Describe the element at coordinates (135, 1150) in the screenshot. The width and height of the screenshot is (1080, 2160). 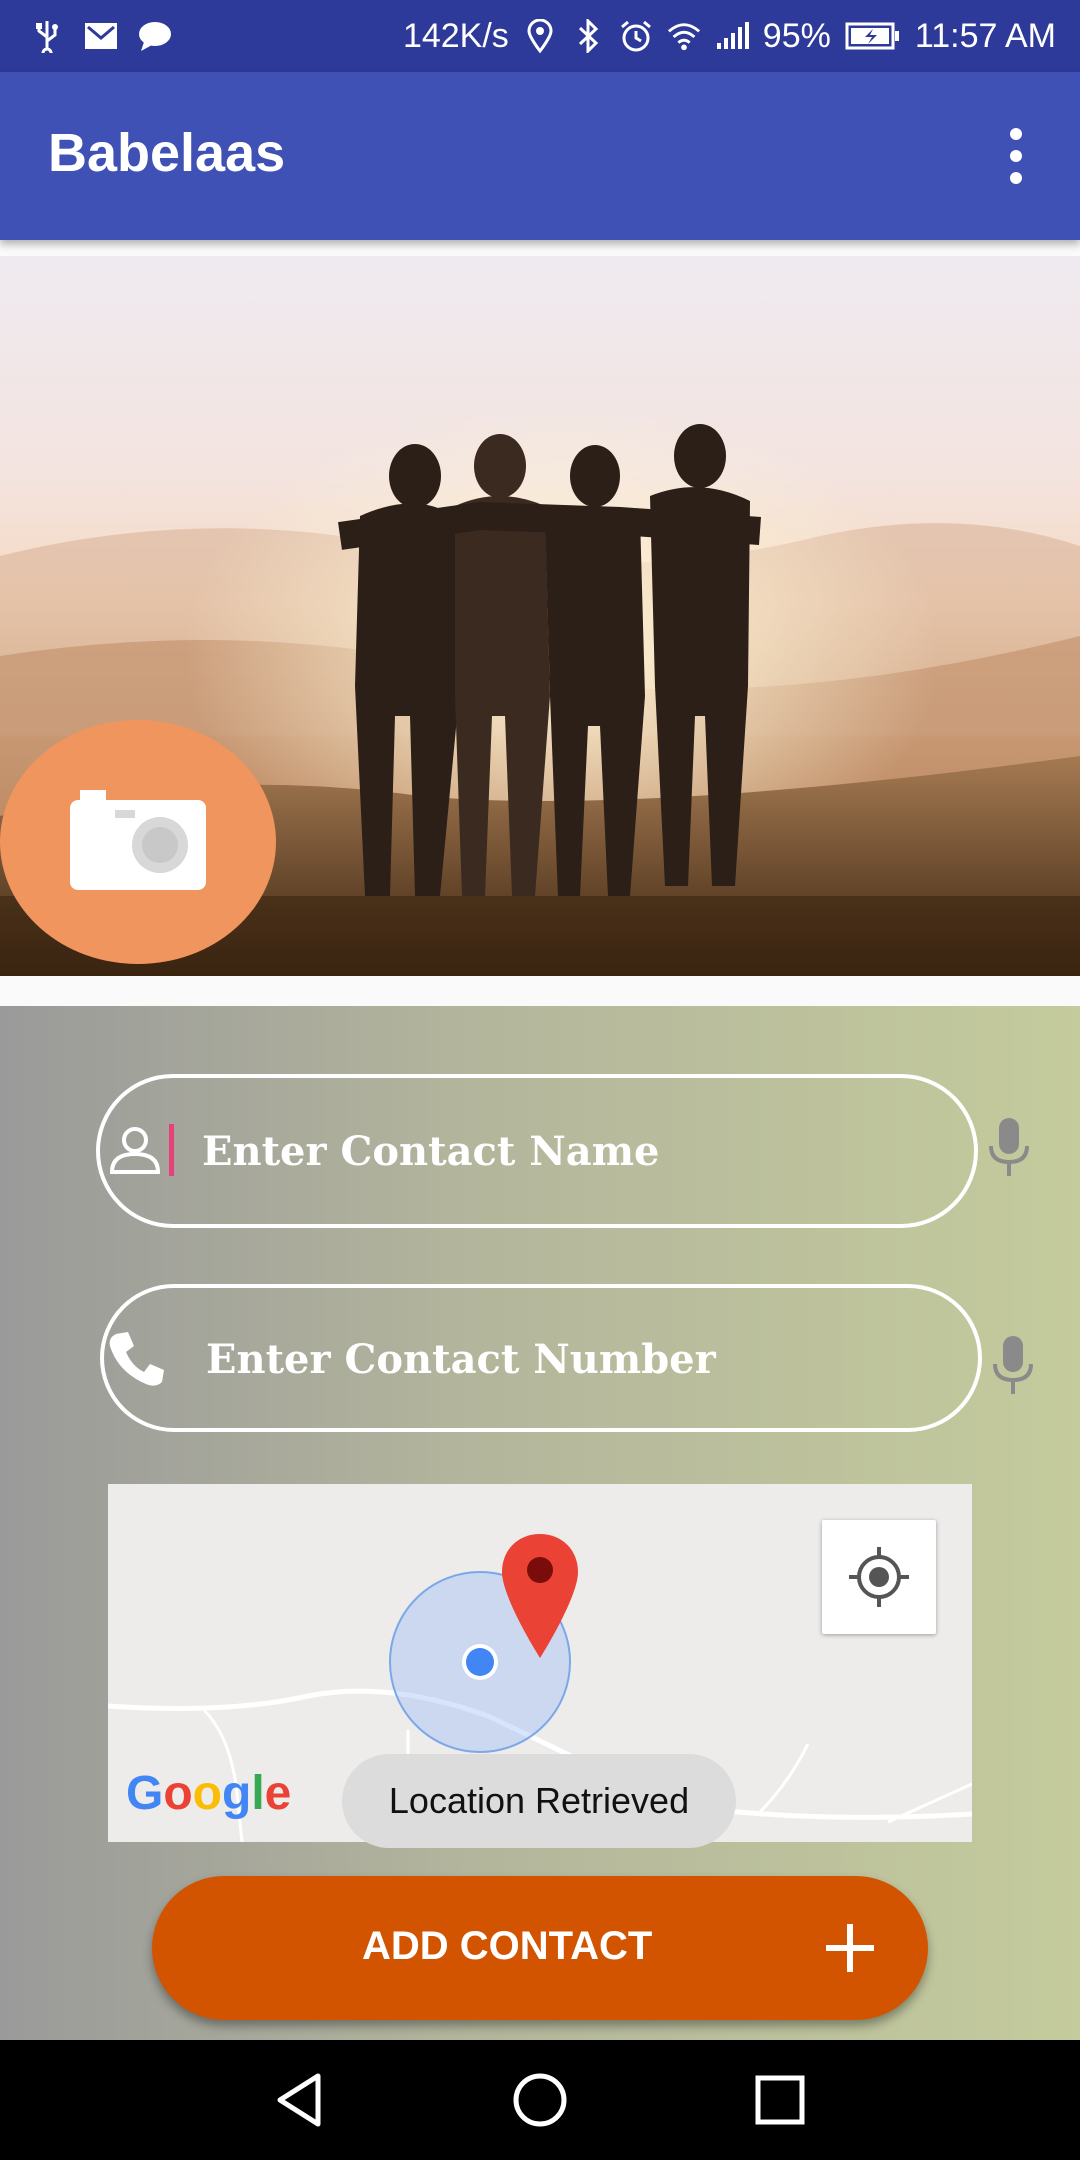
I see `person-icon` at that location.